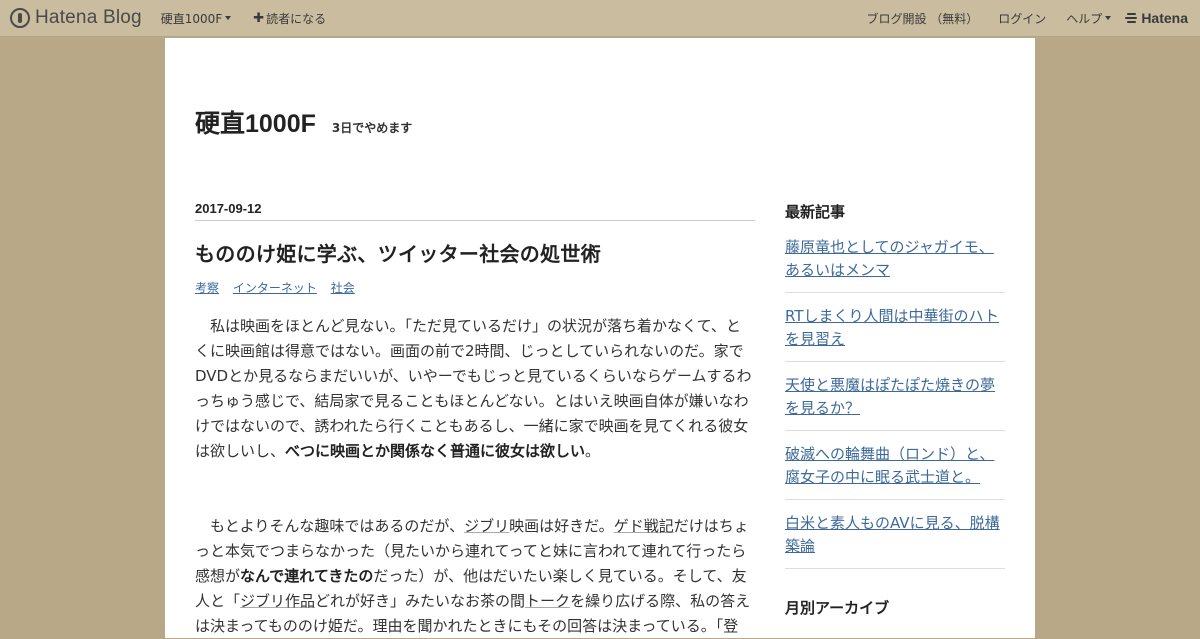 The image size is (1200, 639). What do you see at coordinates (207, 288) in the screenshot?
I see `category-link: 考察` at bounding box center [207, 288].